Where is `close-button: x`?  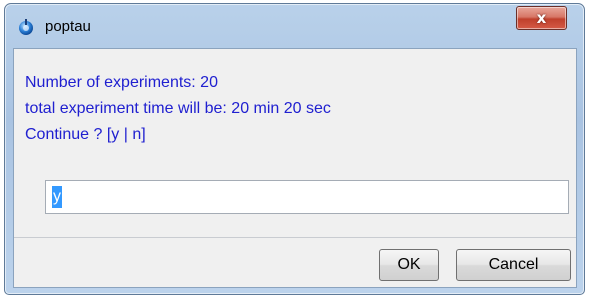
close-button: x is located at coordinates (541, 18).